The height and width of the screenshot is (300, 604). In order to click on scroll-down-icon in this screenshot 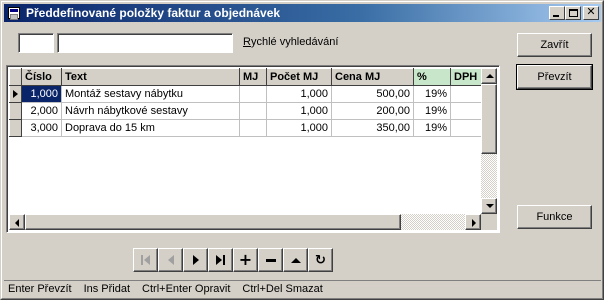, I will do `click(490, 206)`.